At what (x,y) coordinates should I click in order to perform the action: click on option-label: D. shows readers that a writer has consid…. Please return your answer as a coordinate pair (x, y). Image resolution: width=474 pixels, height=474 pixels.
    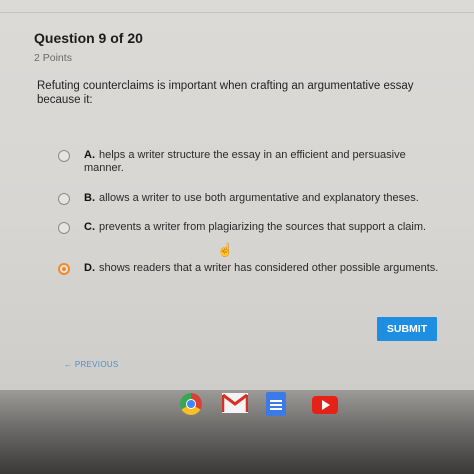
    Looking at the image, I should click on (261, 268).